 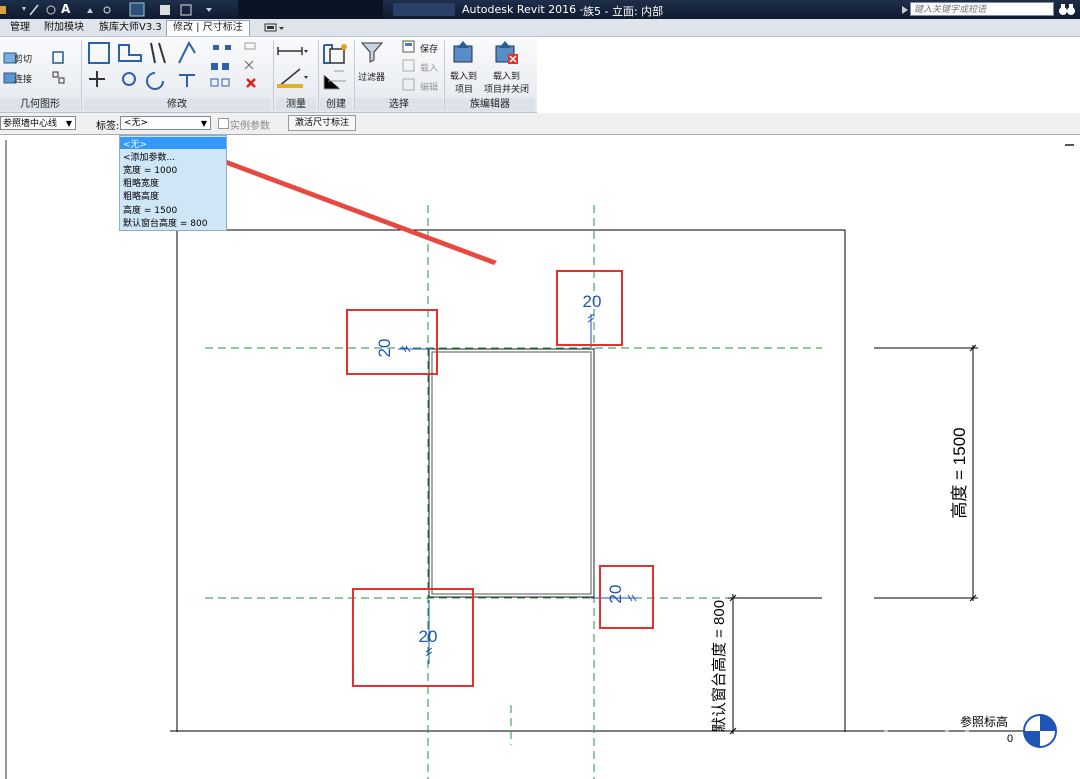 I want to click on join-geometry-icon, so click(x=59, y=58).